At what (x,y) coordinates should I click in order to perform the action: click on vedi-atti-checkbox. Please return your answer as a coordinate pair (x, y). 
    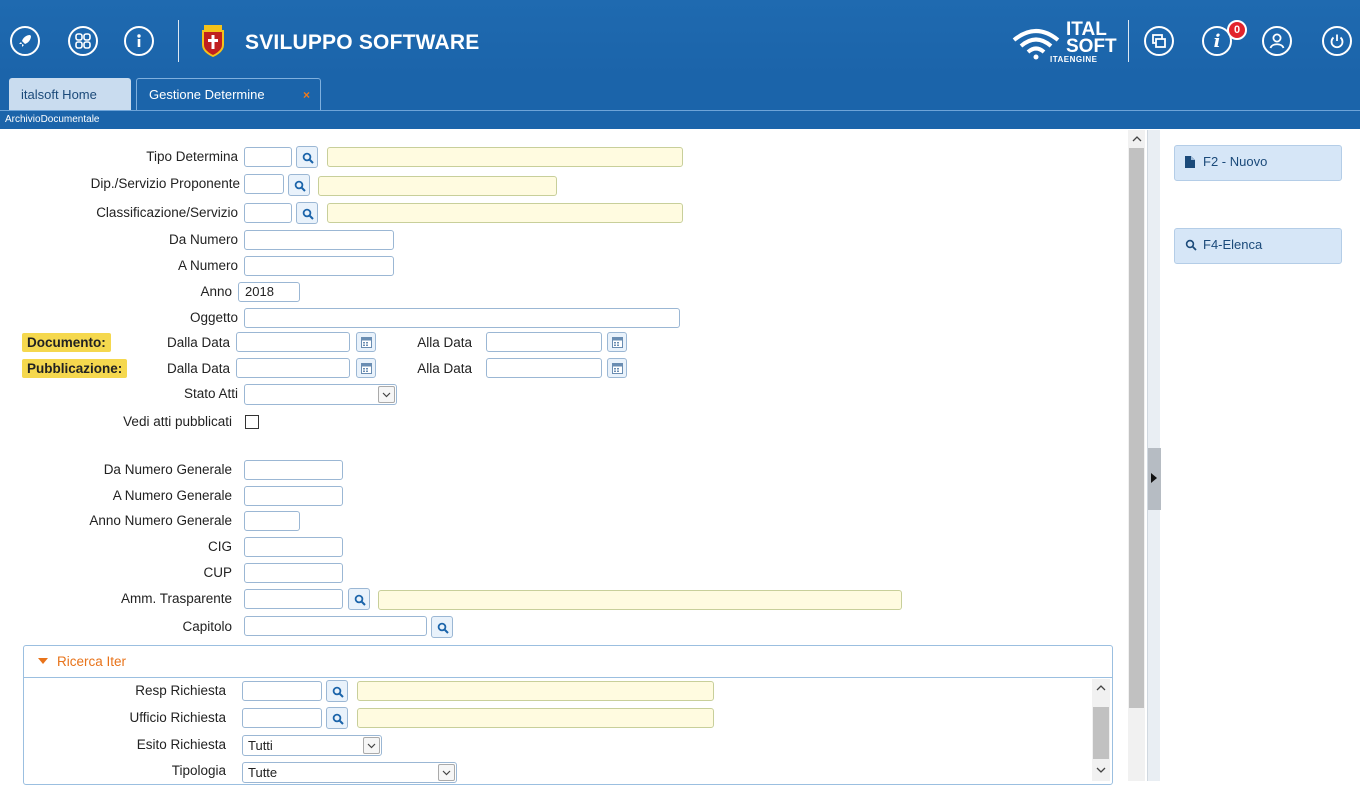
    Looking at the image, I should click on (252, 422).